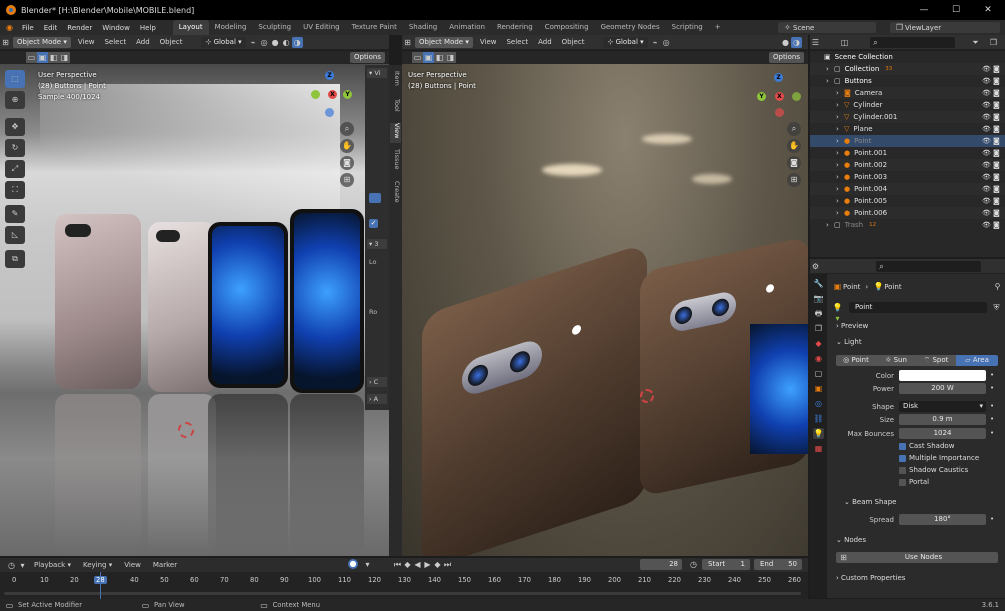 Image resolution: width=1005 pixels, height=611 pixels. Describe the element at coordinates (796, 42) in the screenshot. I see `overlays-icon: ◑` at that location.